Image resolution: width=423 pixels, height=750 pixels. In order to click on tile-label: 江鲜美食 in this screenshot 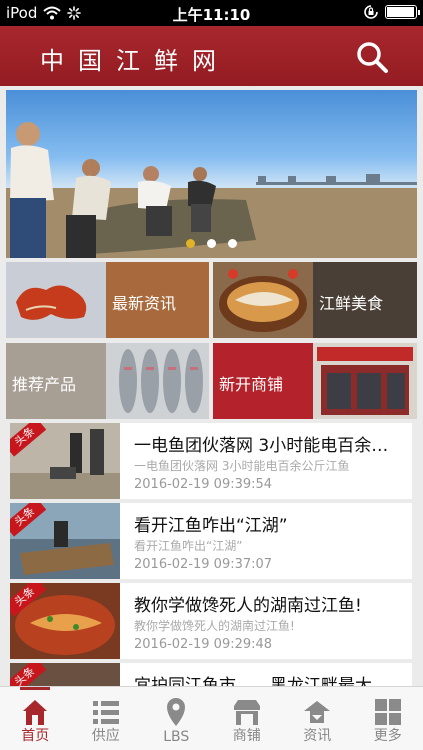, I will do `click(351, 303)`.